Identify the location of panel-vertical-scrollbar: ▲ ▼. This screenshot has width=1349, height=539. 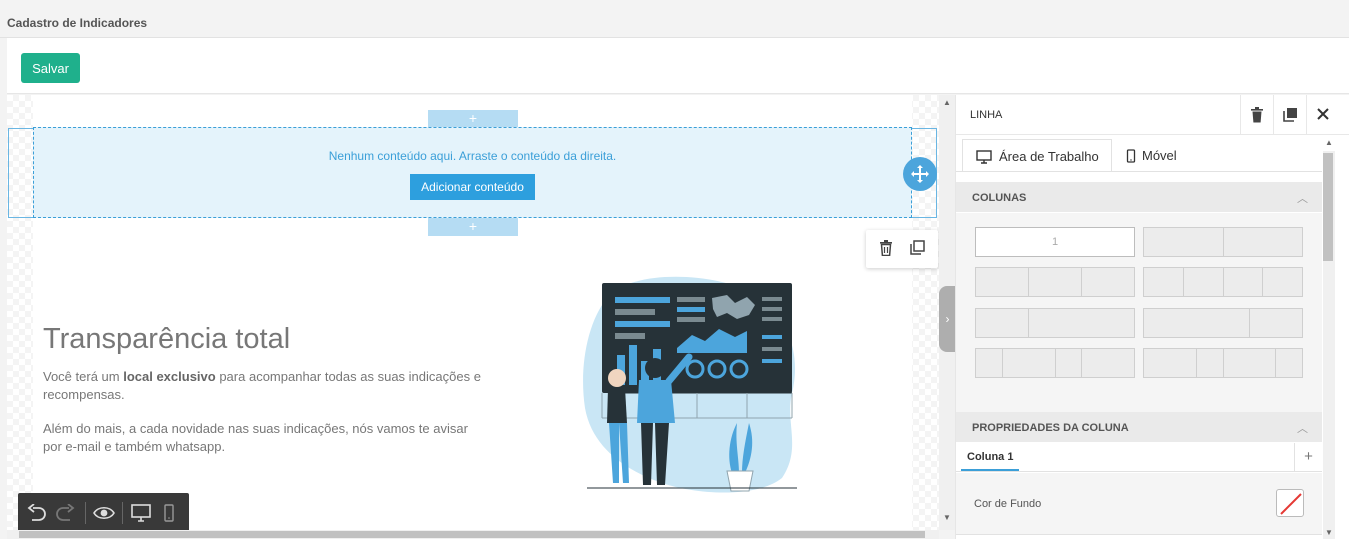
(1335, 337).